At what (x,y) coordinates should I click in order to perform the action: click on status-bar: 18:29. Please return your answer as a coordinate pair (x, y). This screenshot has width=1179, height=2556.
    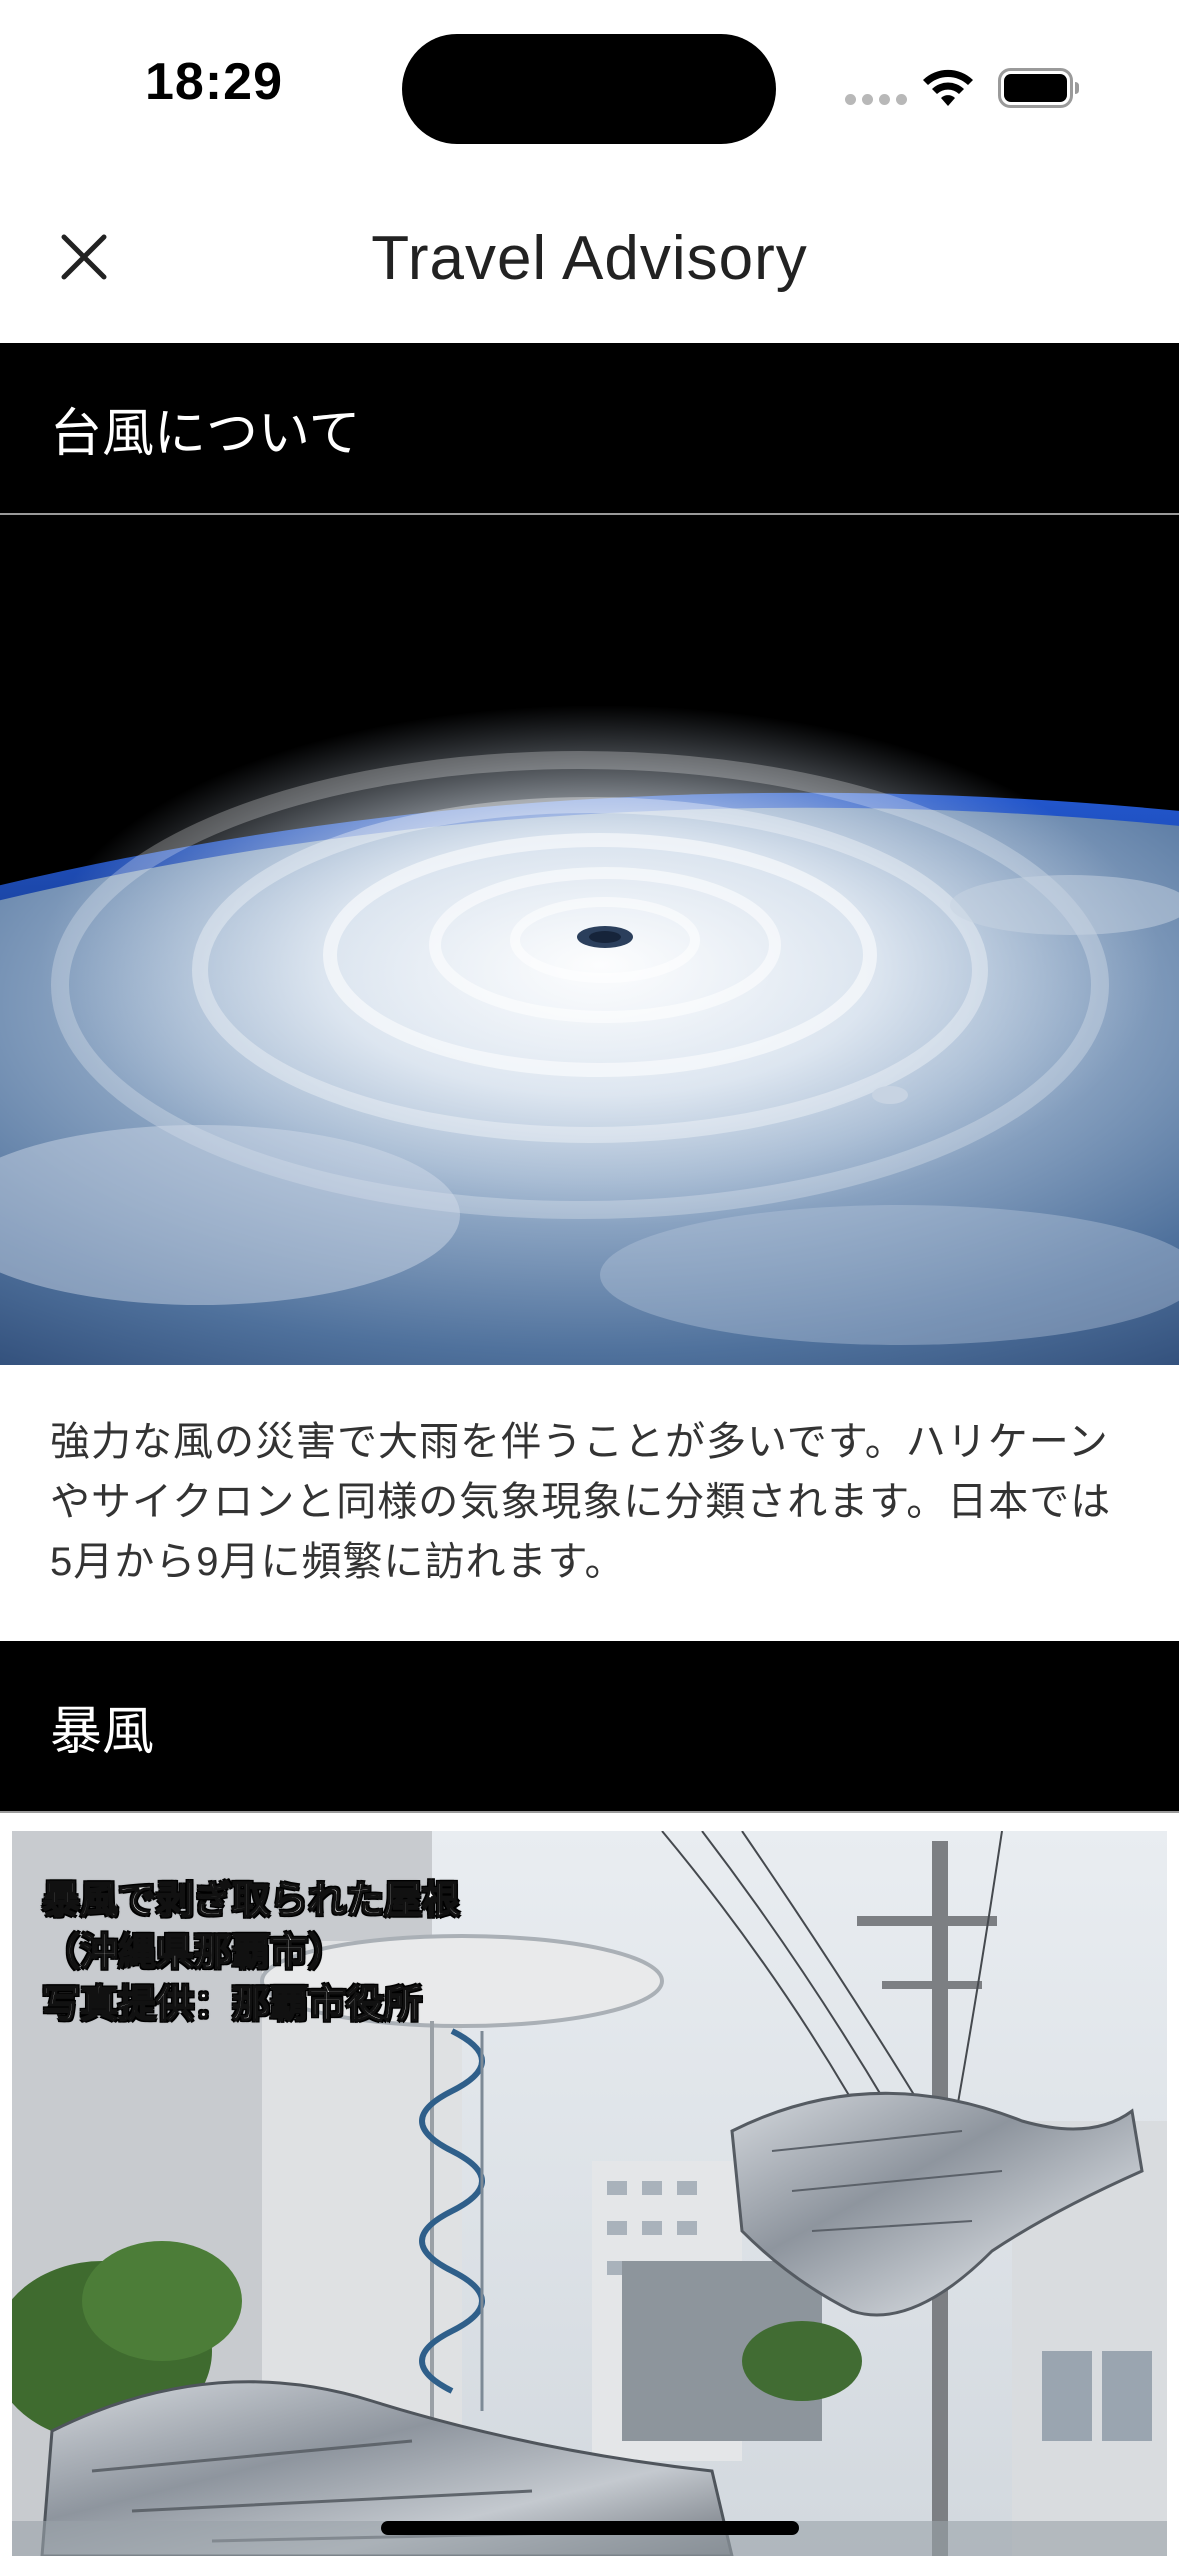
    Looking at the image, I should click on (589, 87).